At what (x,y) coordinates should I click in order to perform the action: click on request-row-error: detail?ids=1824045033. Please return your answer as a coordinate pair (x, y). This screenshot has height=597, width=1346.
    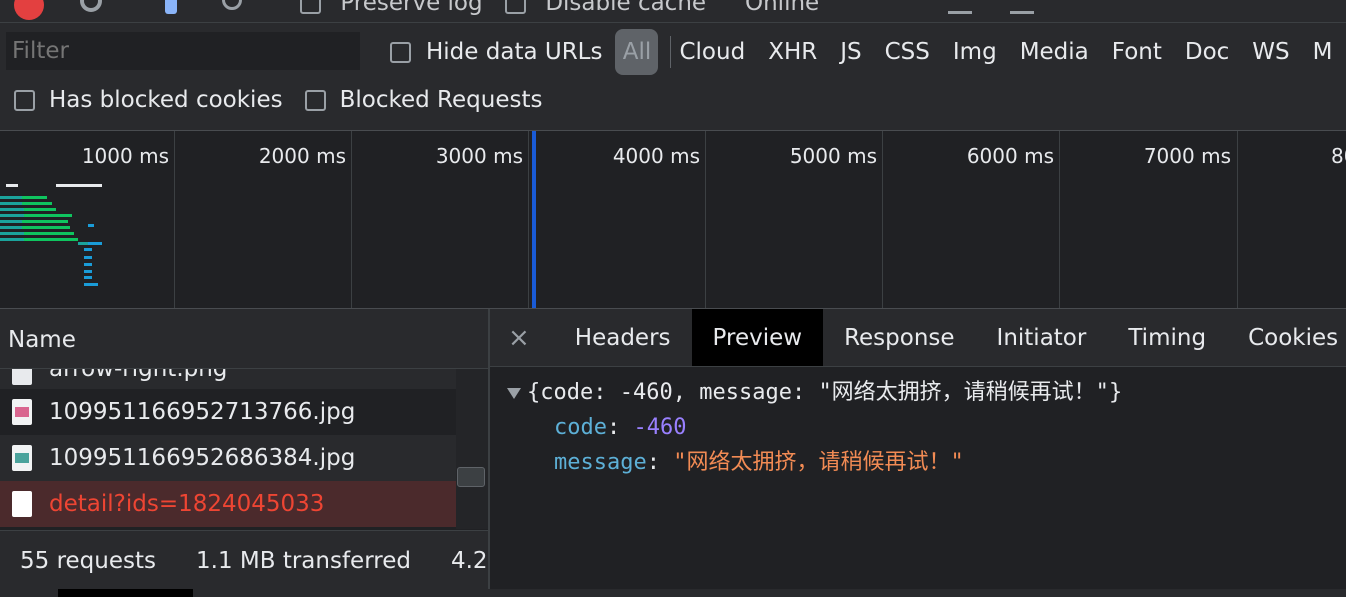
    Looking at the image, I should click on (228, 504).